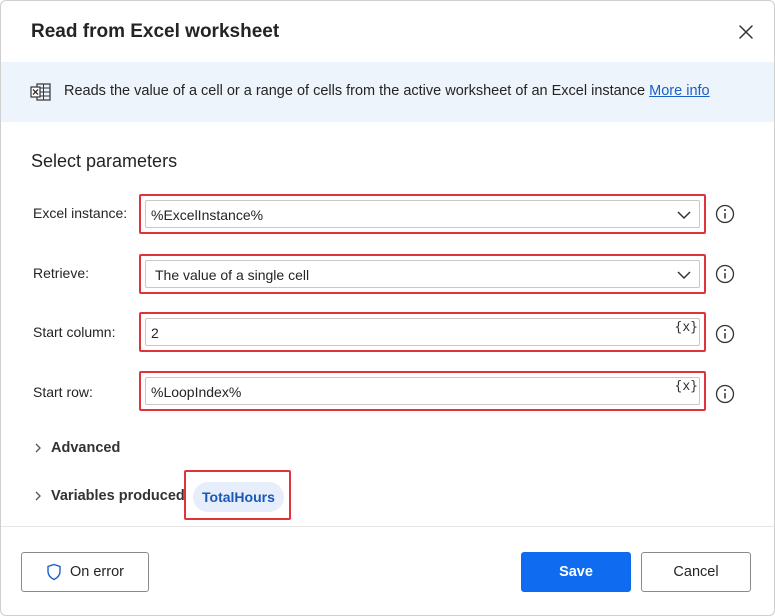  Describe the element at coordinates (61, 273) in the screenshot. I see `retrieve-label: Retrieve:` at that location.